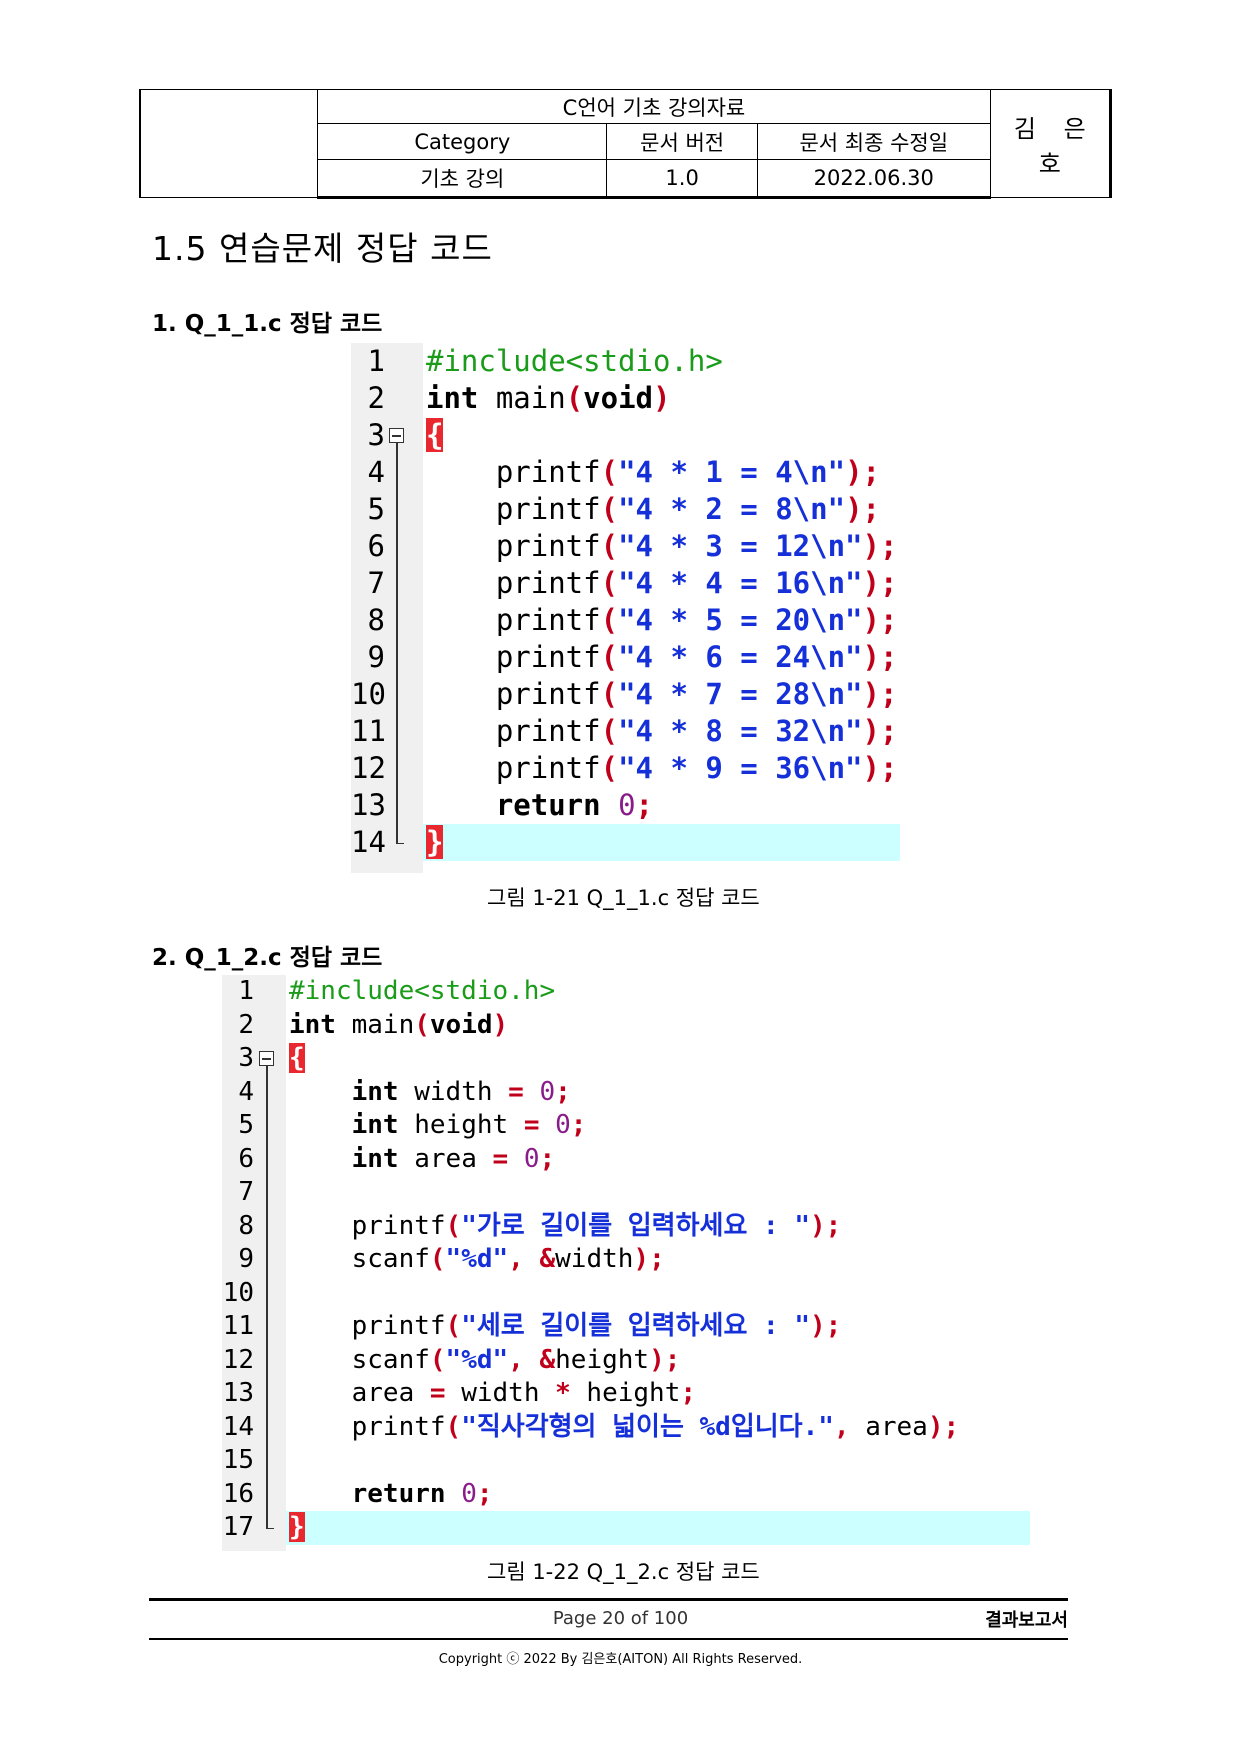 The height and width of the screenshot is (1755, 1241). I want to click on code-line: #include<stdio.h>, so click(422, 992).